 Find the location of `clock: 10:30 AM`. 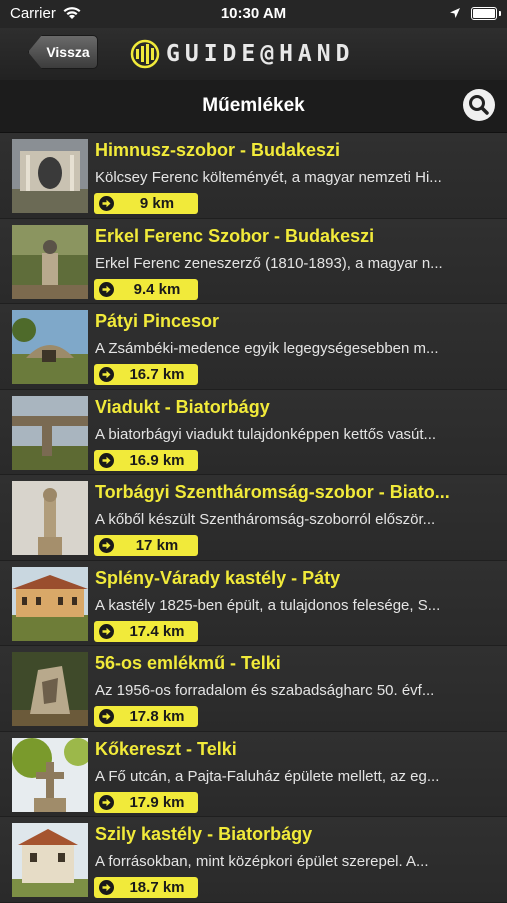

clock: 10:30 AM is located at coordinates (253, 13).